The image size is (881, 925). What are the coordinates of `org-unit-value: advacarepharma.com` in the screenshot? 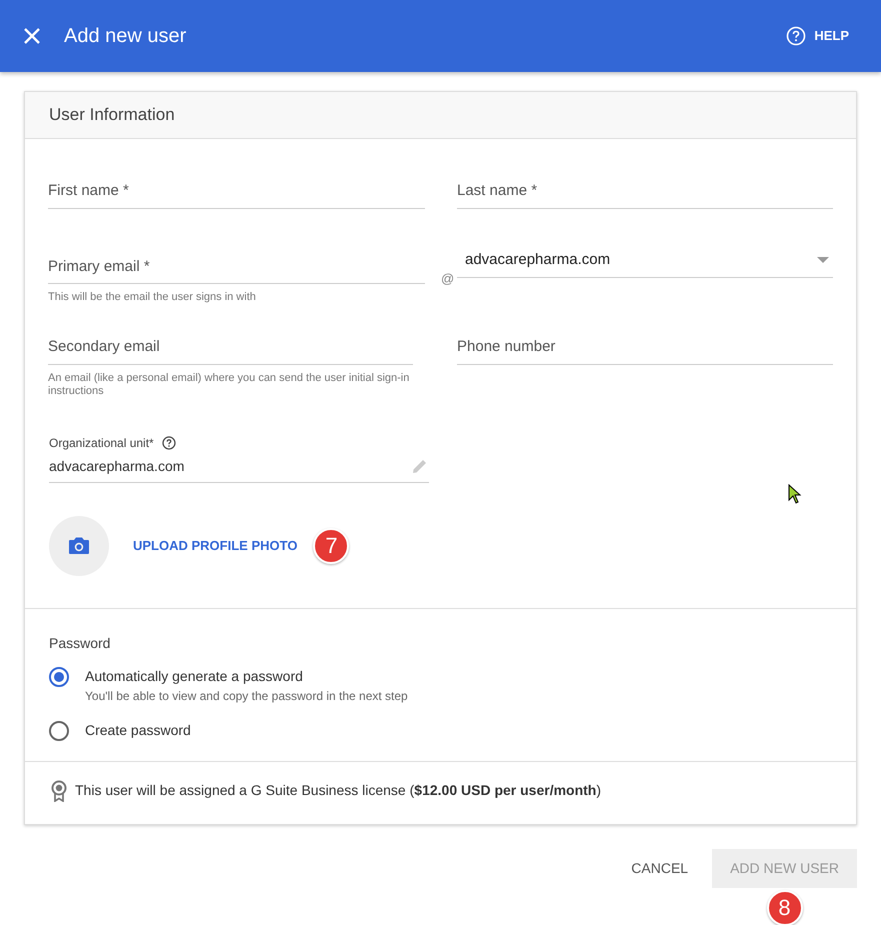 It's located at (116, 466).